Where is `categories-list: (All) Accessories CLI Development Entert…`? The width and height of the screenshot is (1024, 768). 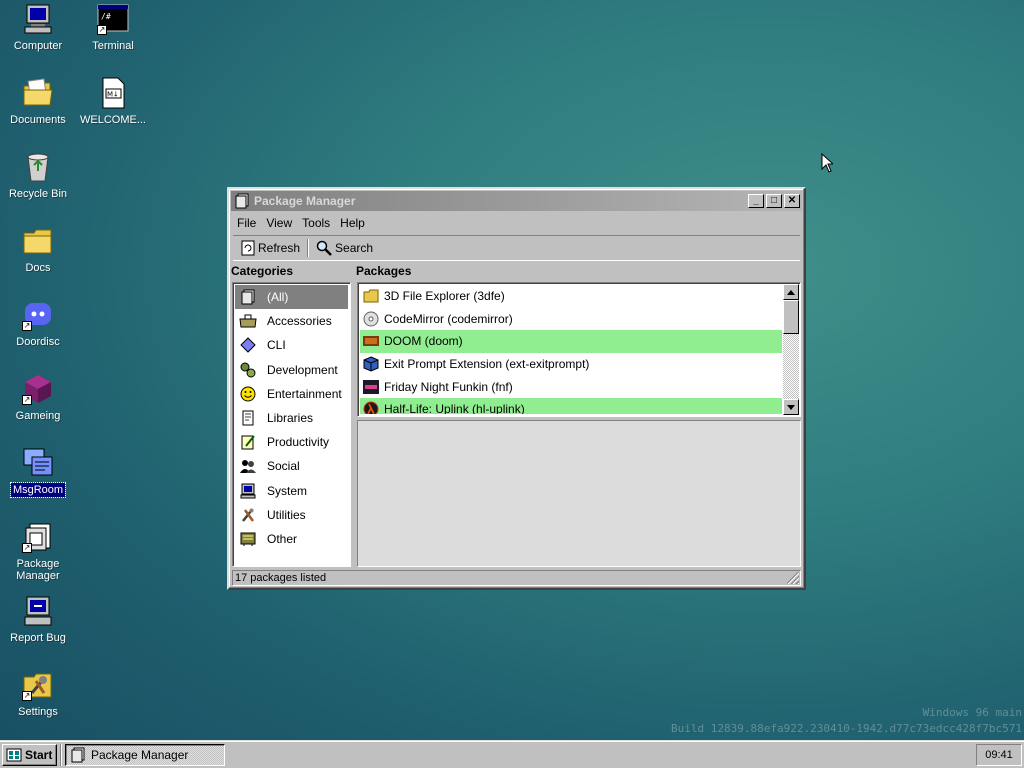 categories-list: (All) Accessories CLI Development Entert… is located at coordinates (291, 424).